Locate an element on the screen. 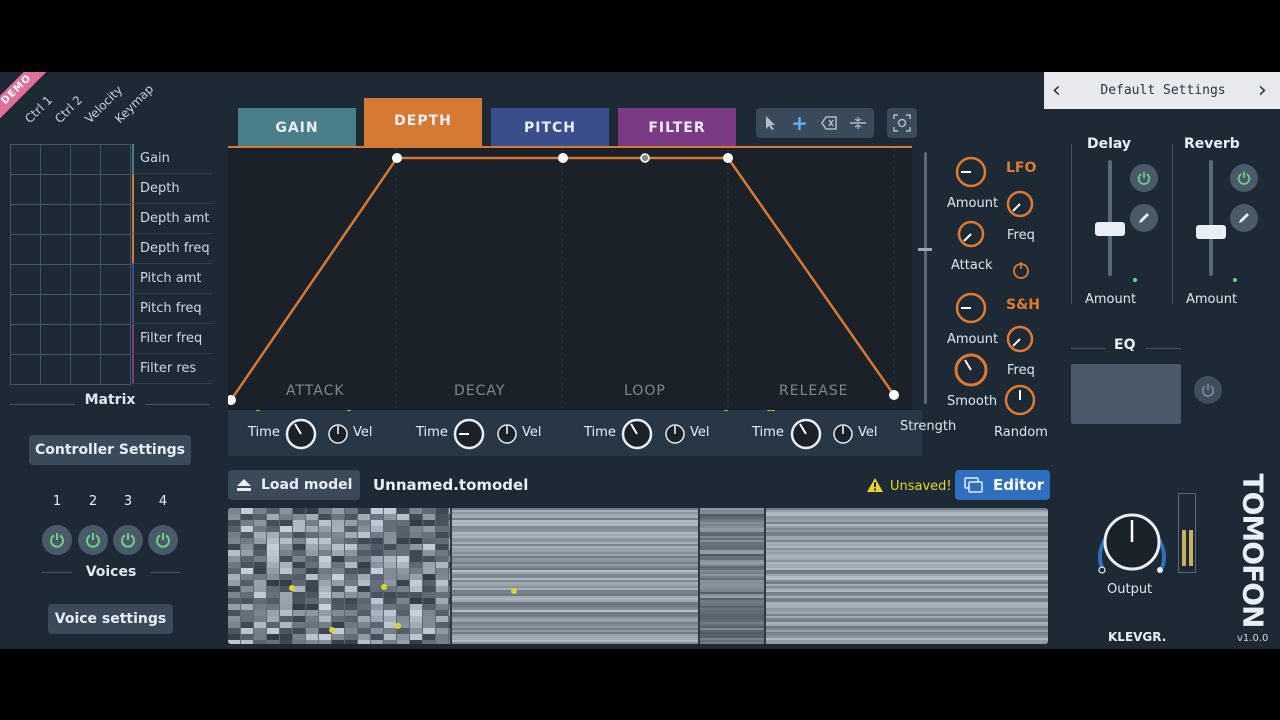  controller-settings-button: Controller Settings is located at coordinates (110, 450).